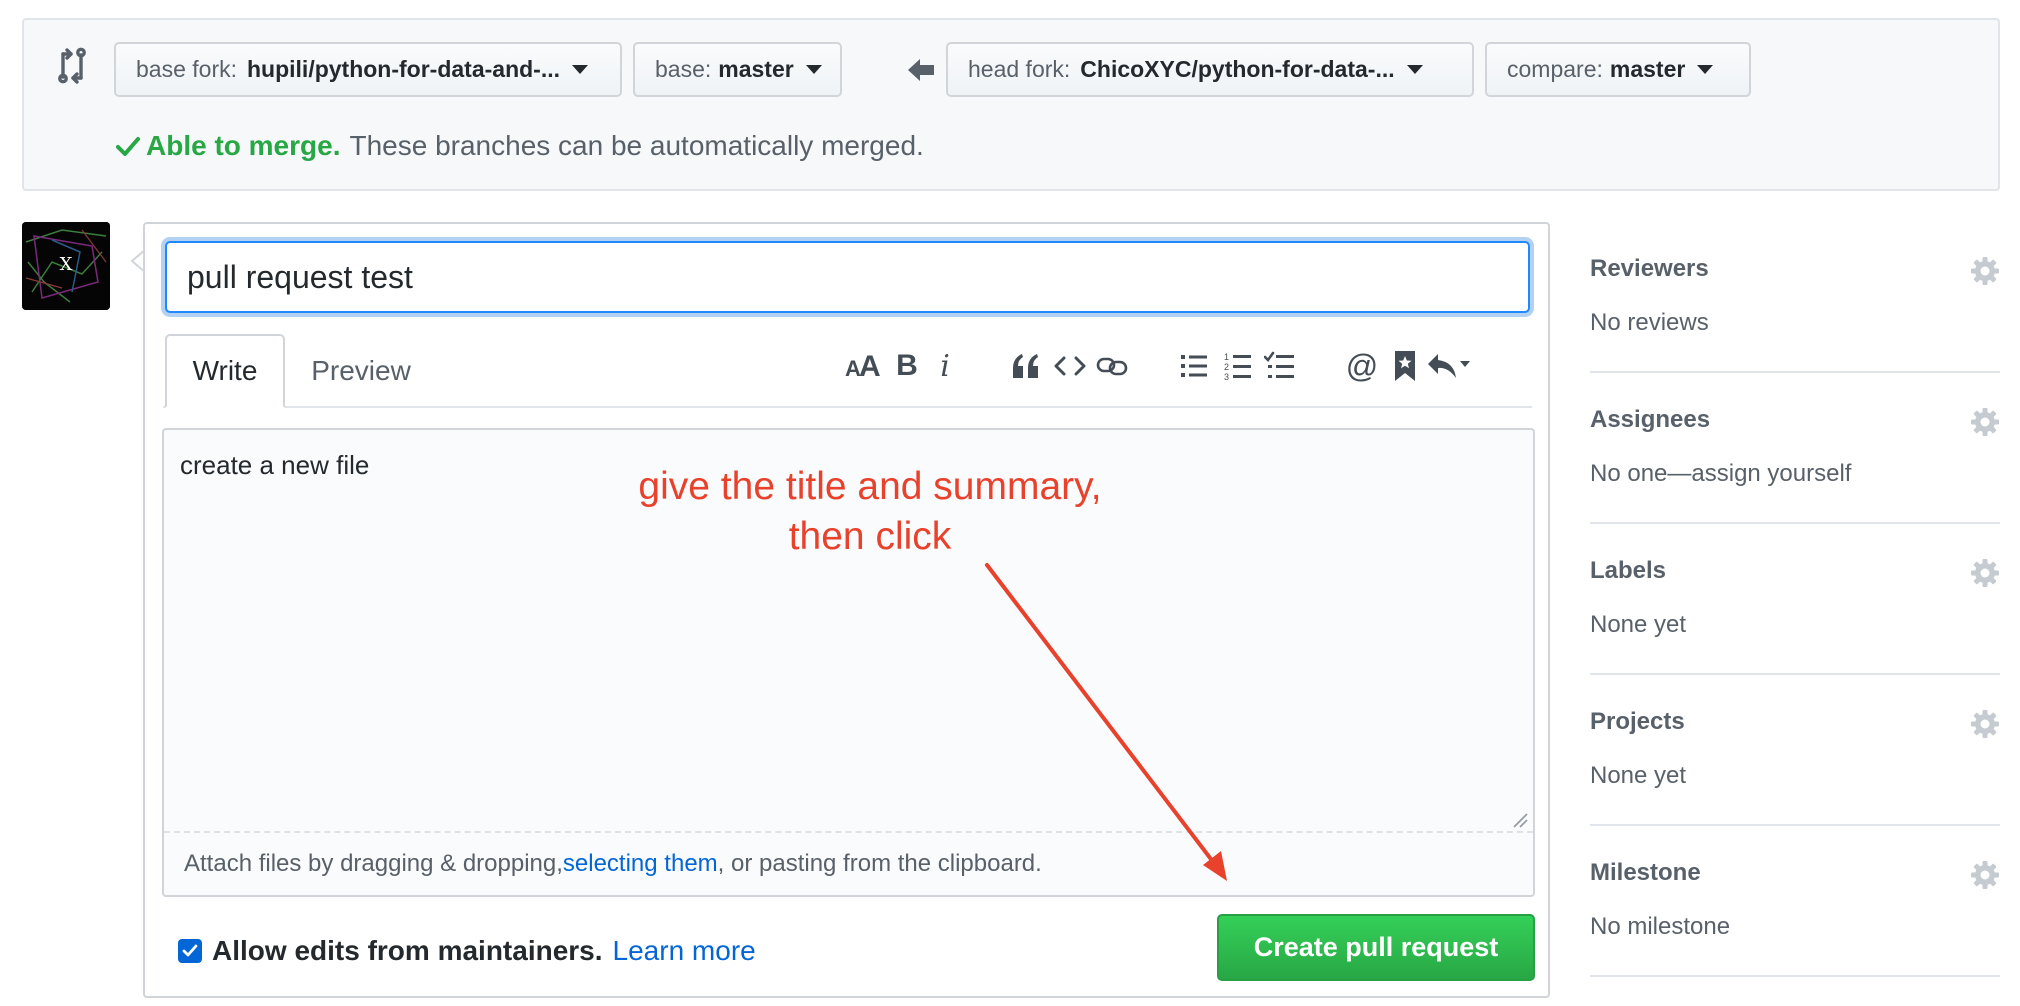 The height and width of the screenshot is (1006, 2020). What do you see at coordinates (1795, 750) in the screenshot?
I see `sidebar-projects: Projects None yet` at bounding box center [1795, 750].